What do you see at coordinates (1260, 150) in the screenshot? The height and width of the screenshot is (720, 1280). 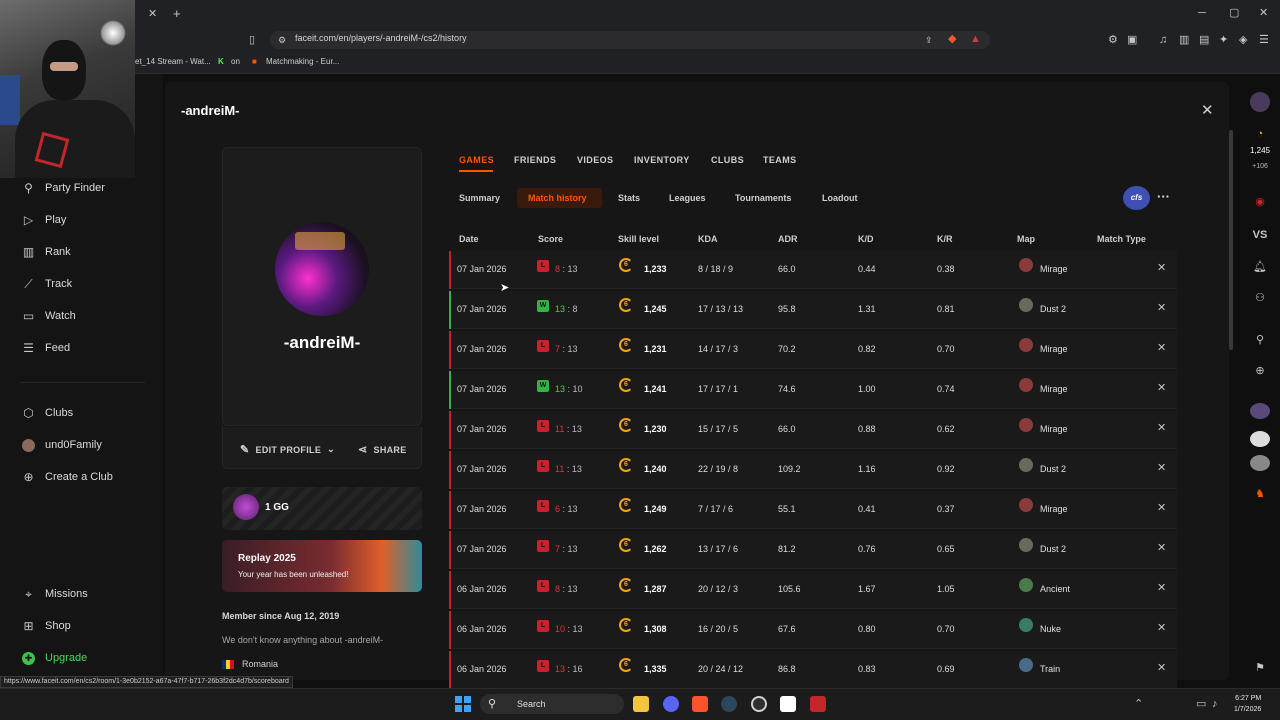 I see `elo-value: 1,245` at bounding box center [1260, 150].